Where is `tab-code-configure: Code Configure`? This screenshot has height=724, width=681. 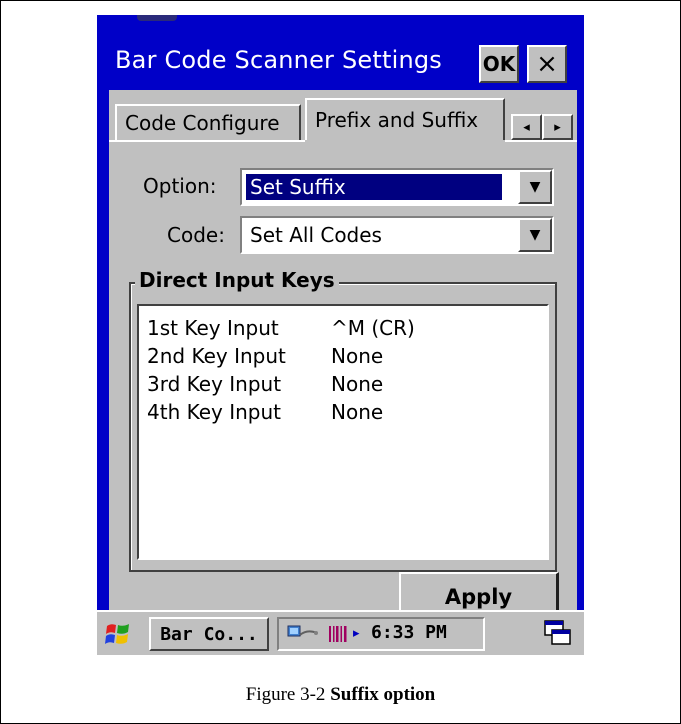 tab-code-configure: Code Configure is located at coordinates (208, 122).